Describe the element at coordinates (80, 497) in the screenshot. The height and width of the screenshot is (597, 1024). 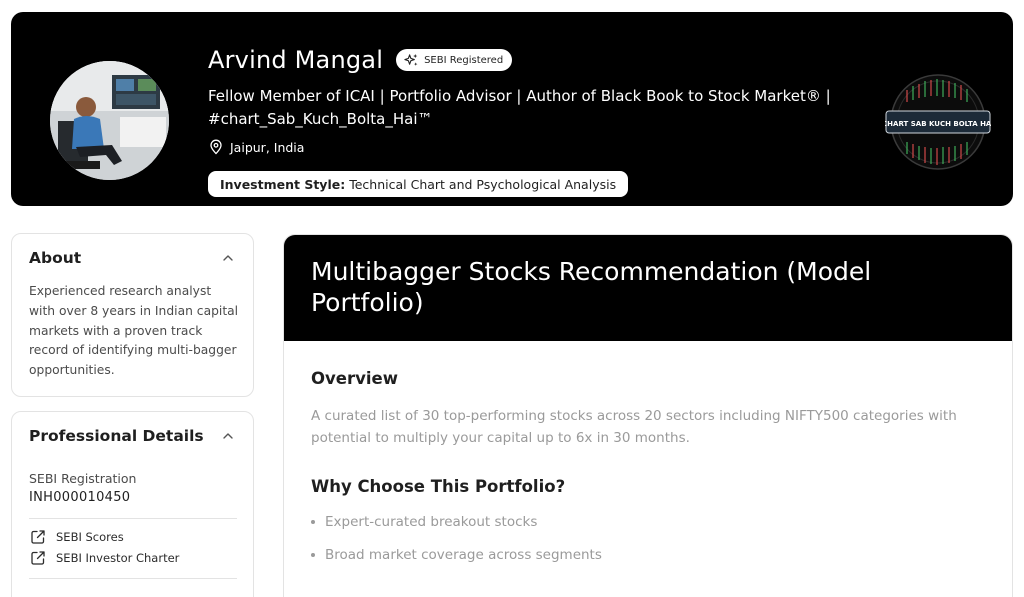
I see `sebi-registration-number: INH000010450` at that location.